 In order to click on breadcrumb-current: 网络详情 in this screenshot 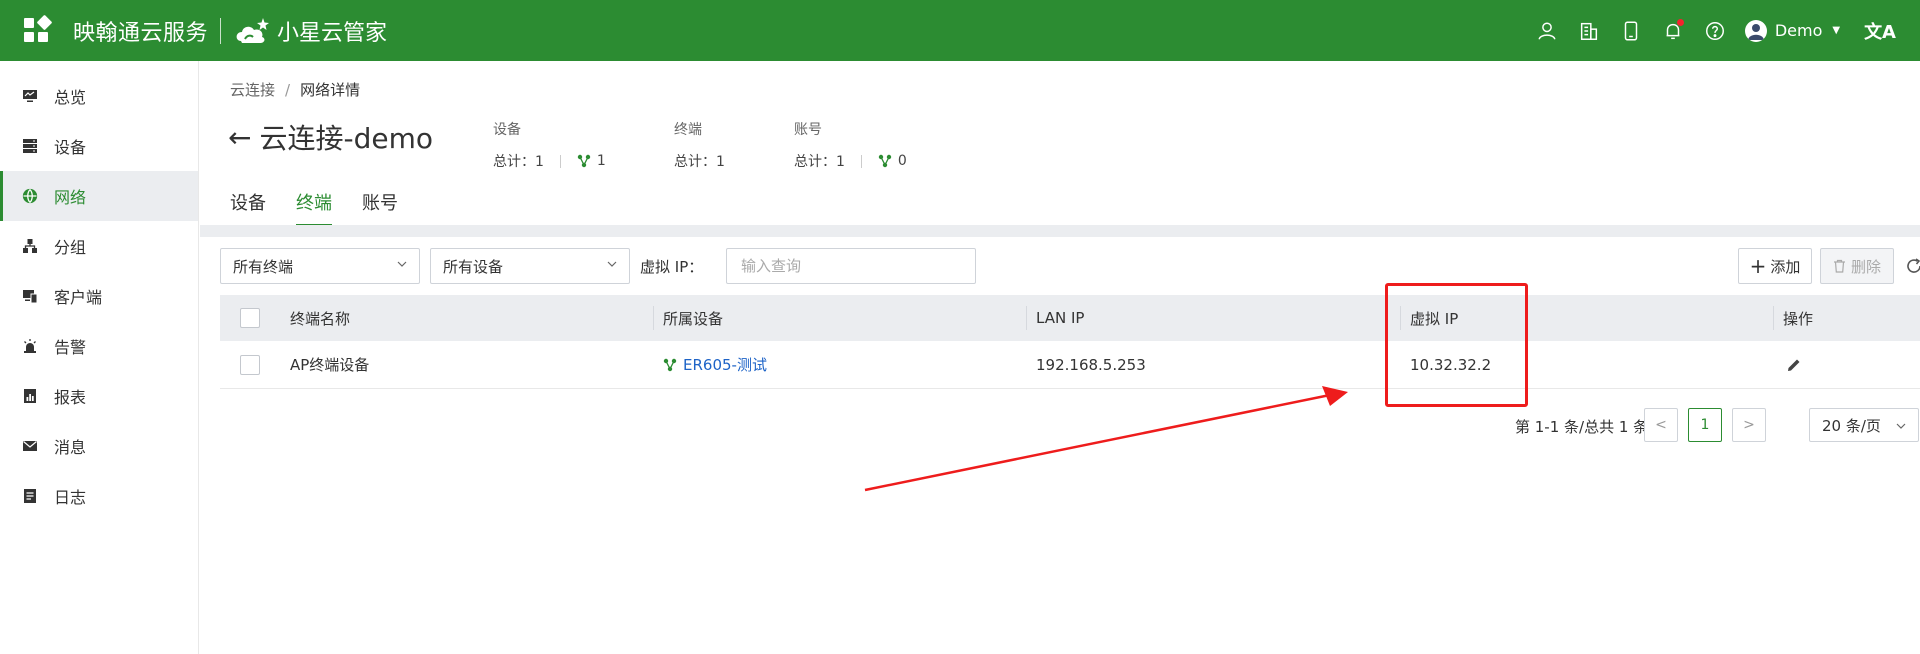, I will do `click(330, 90)`.